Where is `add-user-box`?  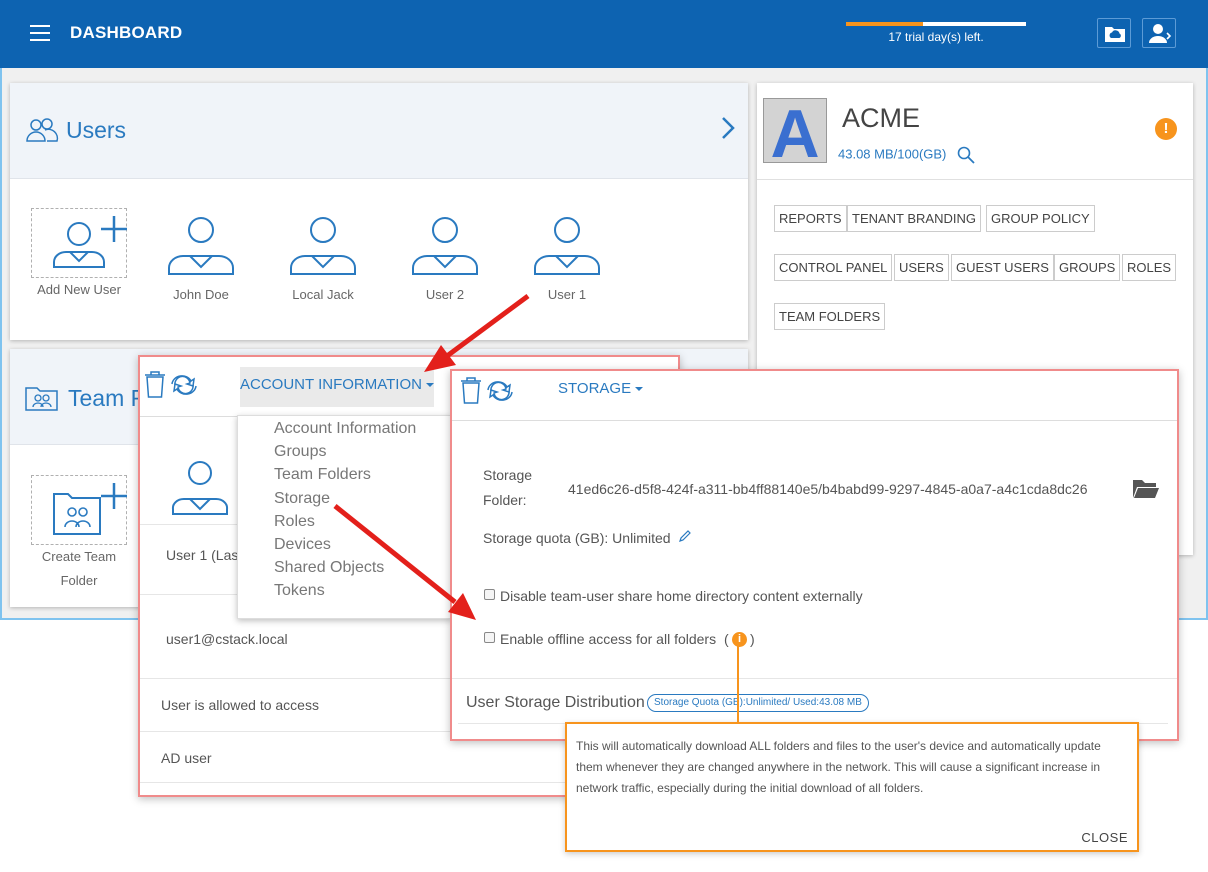
add-user-box is located at coordinates (79, 243).